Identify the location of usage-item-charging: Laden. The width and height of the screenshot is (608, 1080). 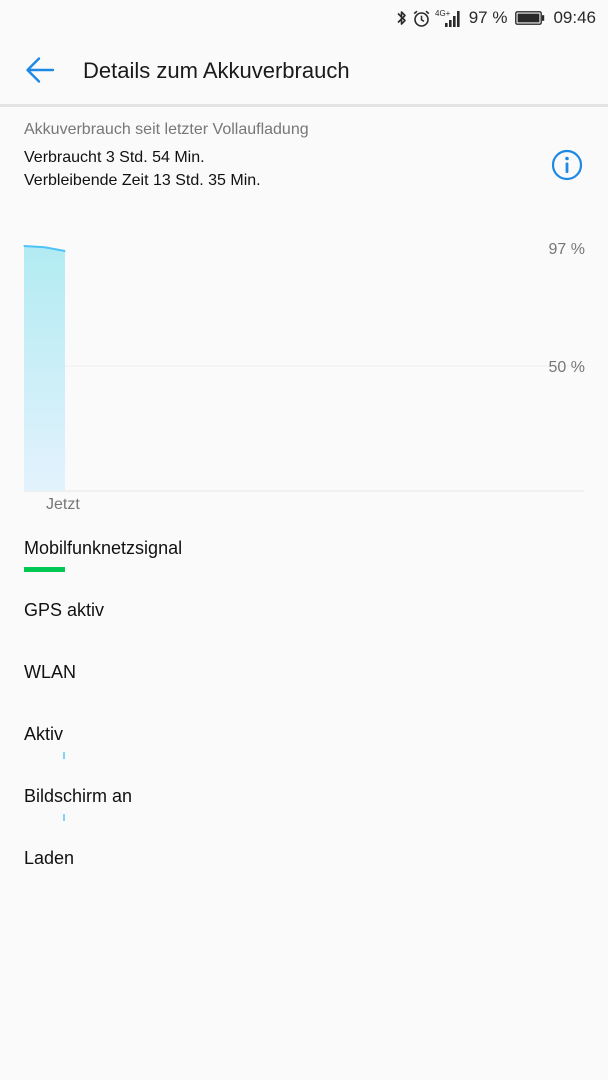
(304, 873).